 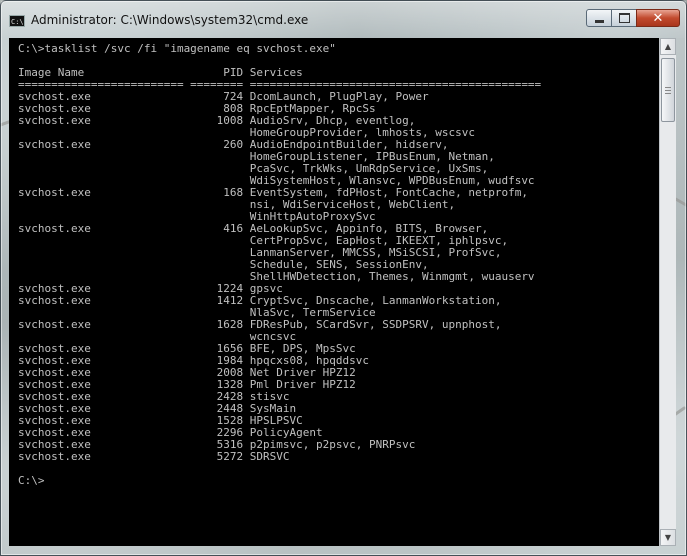 I want to click on close-icon: ✕, so click(x=658, y=18).